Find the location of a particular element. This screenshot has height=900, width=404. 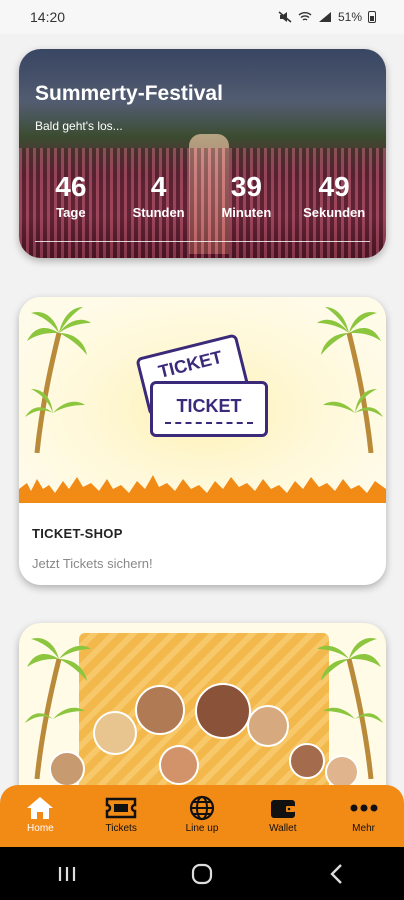

countdown-minutes: 39 Minuten is located at coordinates (246, 195).